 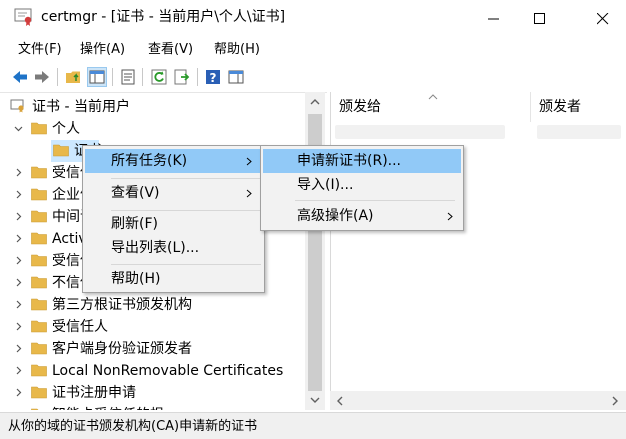 What do you see at coordinates (133, 426) in the screenshot?
I see `status-text: 从你的域的证书颁发机构(CA)申请新的证书` at bounding box center [133, 426].